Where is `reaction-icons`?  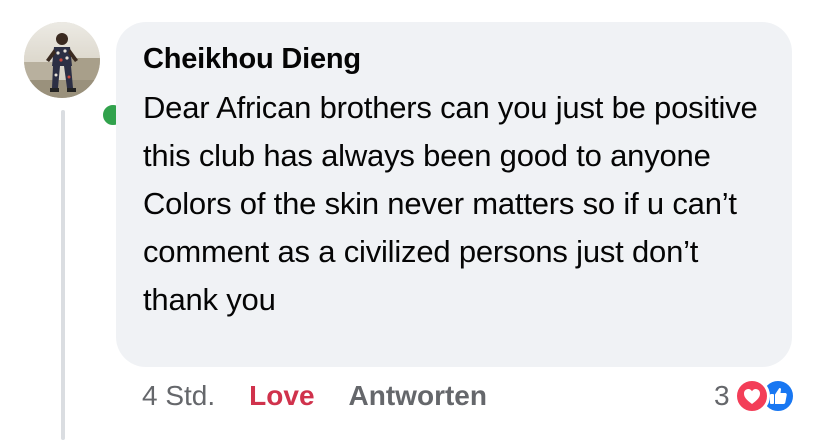
reaction-icons is located at coordinates (764, 396).